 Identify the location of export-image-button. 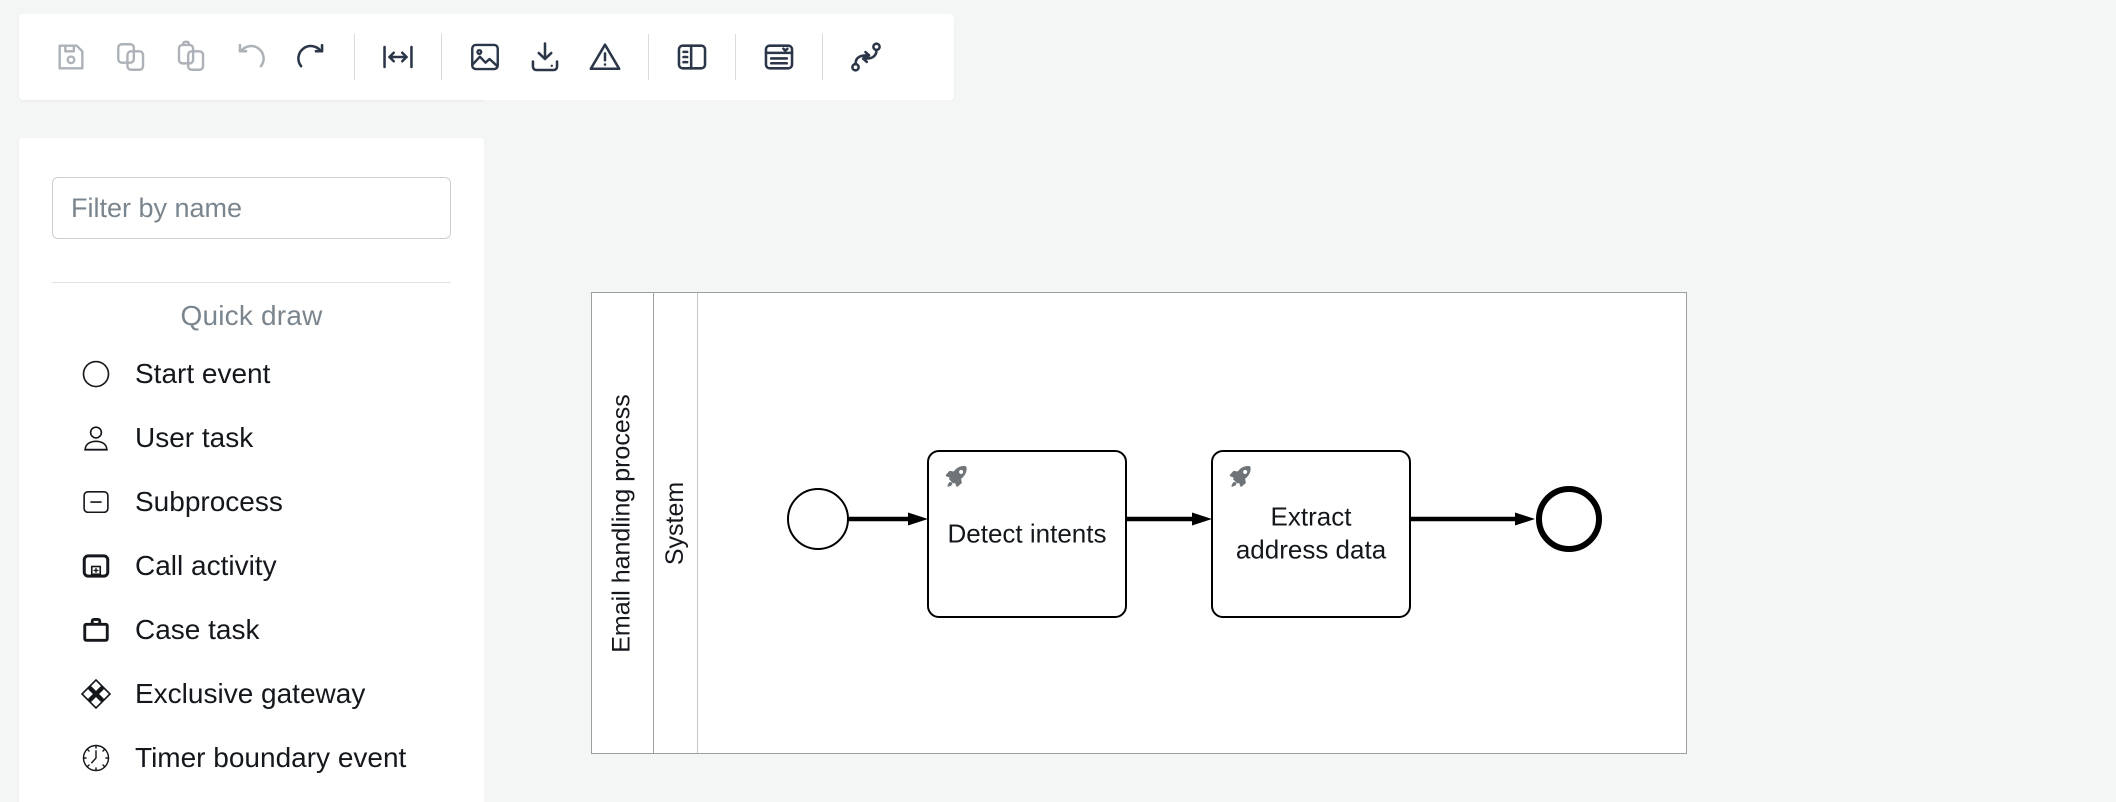
(485, 57).